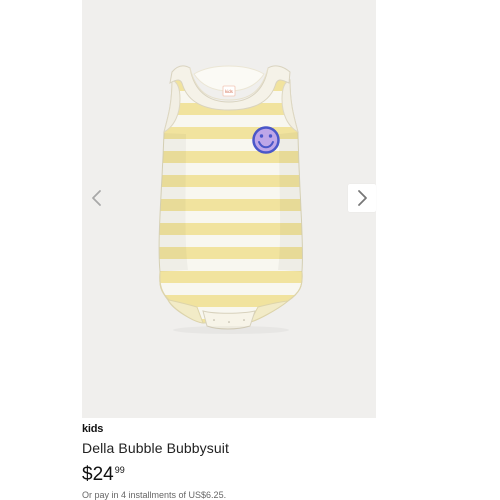 This screenshot has width=500, height=500. What do you see at coordinates (229, 91) in the screenshot?
I see `garment-label-text: kids` at bounding box center [229, 91].